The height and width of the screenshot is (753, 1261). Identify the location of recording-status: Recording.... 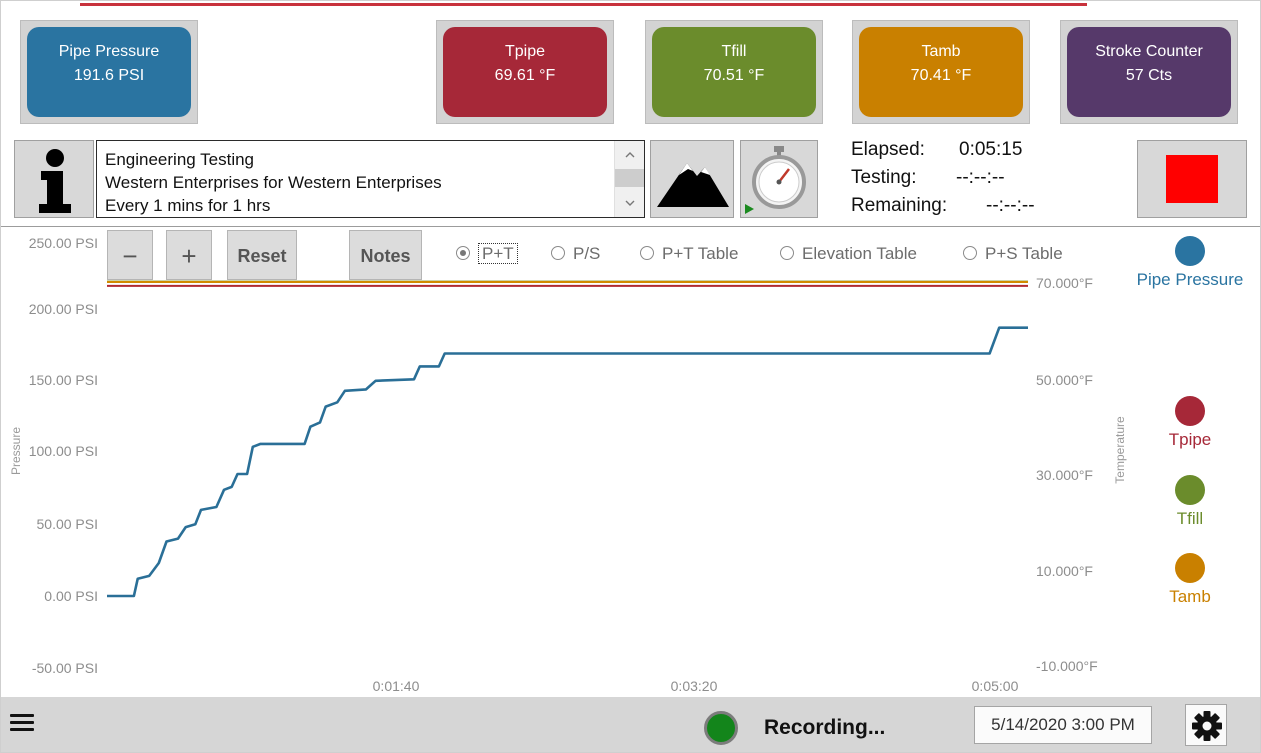
(825, 727).